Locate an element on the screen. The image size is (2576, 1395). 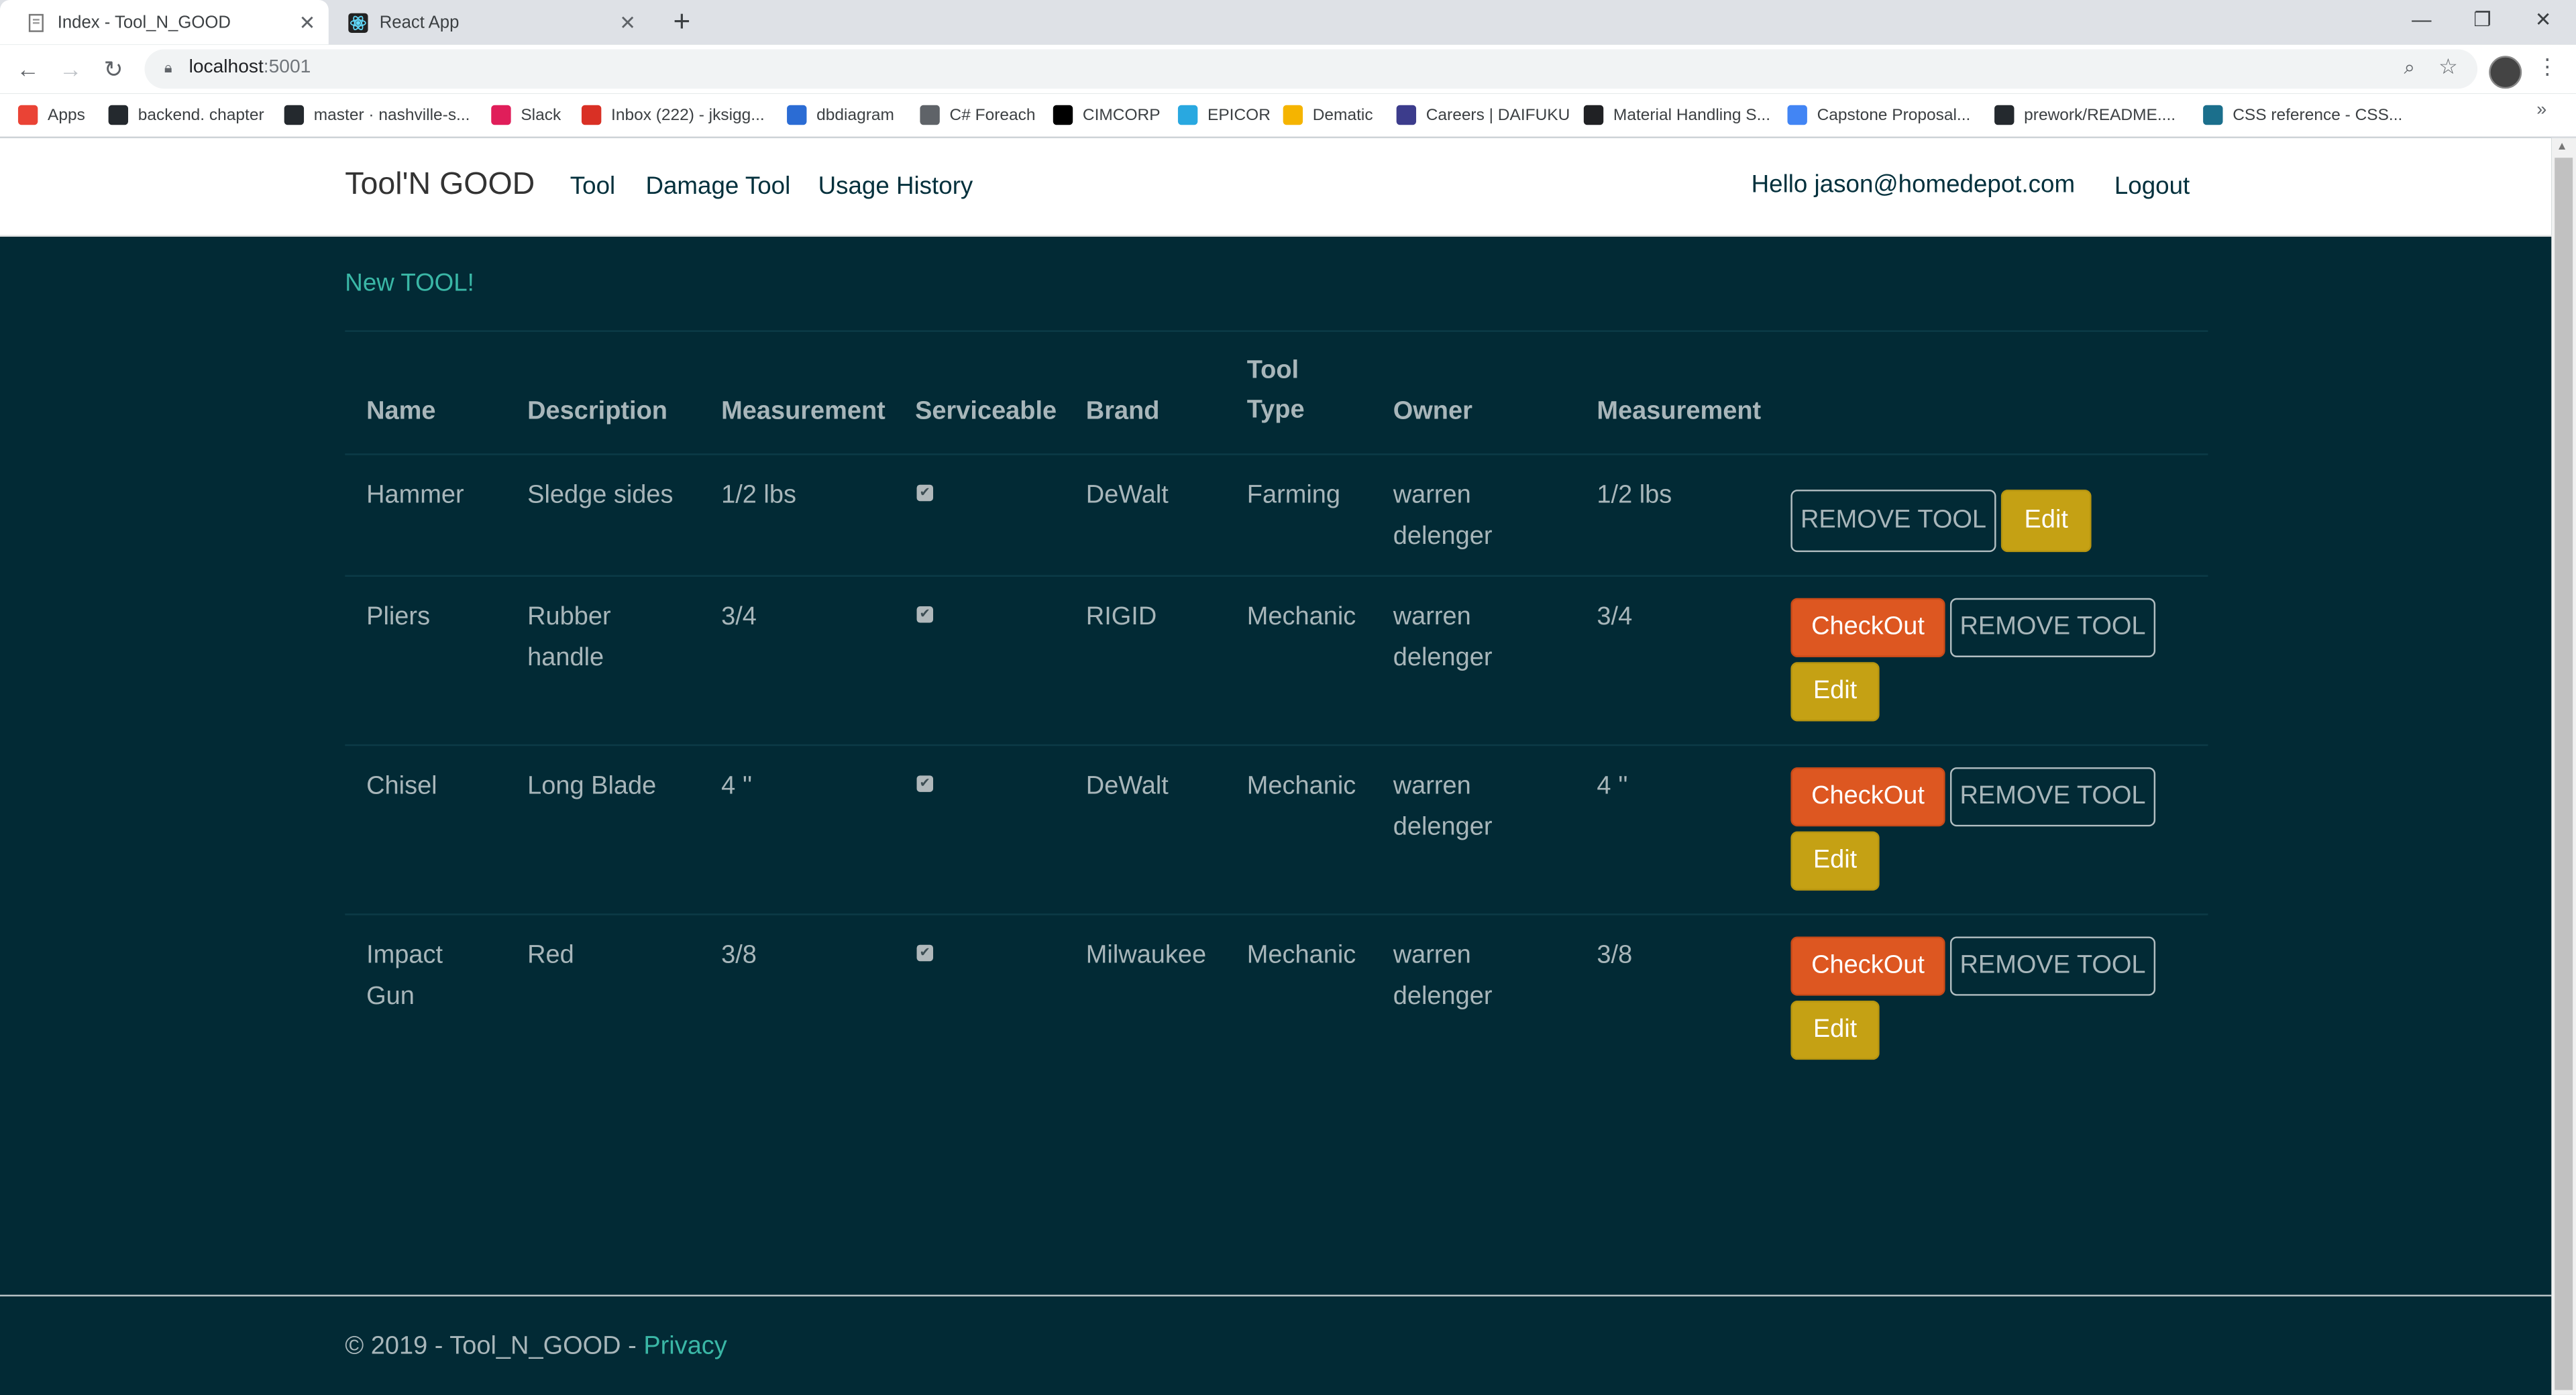
avatar is located at coordinates (2505, 72).